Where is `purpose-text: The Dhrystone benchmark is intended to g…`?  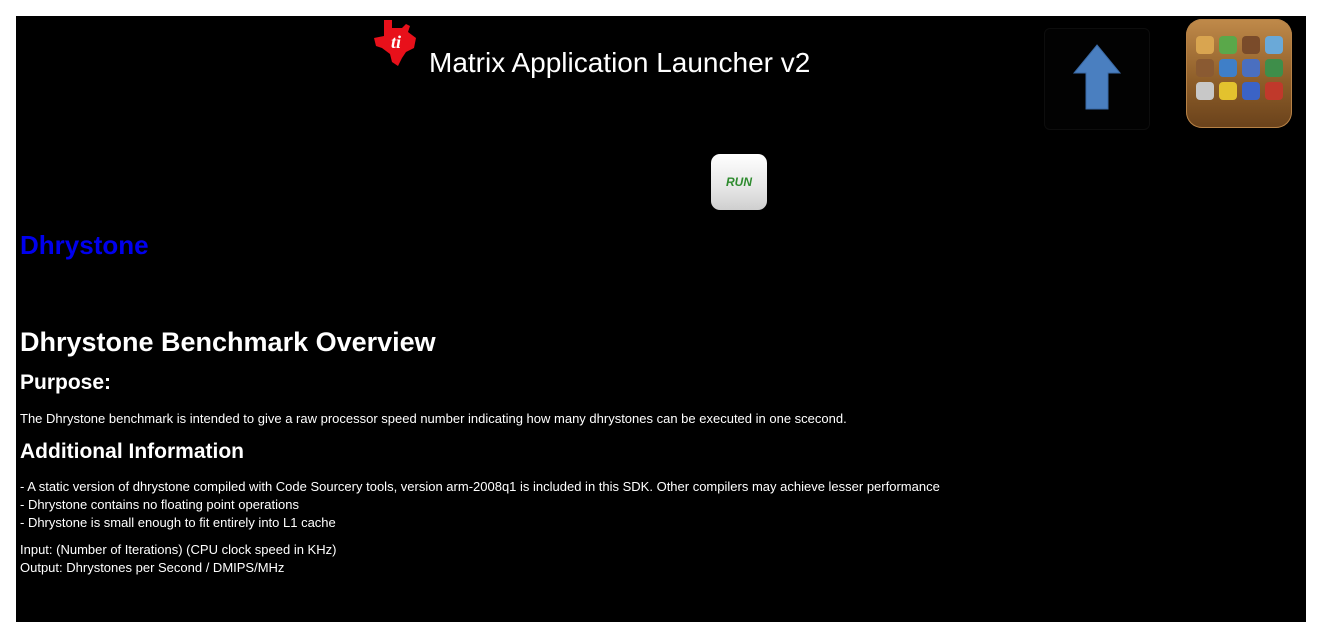
purpose-text: The Dhrystone benchmark is intended to g… is located at coordinates (433, 418).